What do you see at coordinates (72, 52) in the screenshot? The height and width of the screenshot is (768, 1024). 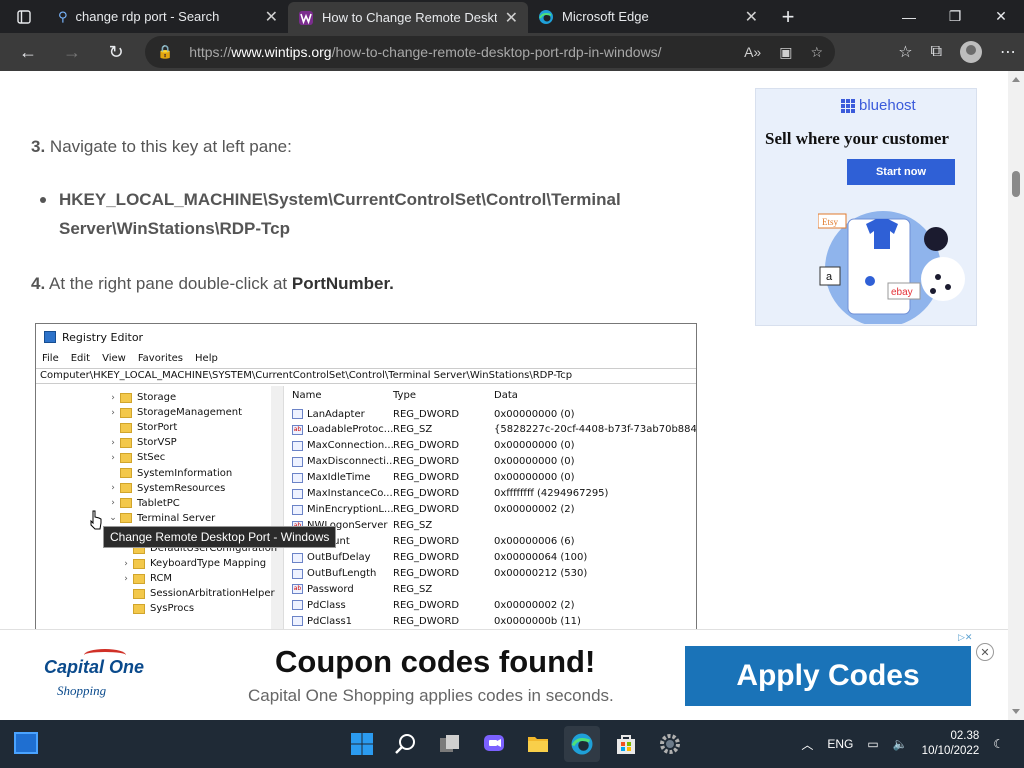 I see `forward-button: →` at bounding box center [72, 52].